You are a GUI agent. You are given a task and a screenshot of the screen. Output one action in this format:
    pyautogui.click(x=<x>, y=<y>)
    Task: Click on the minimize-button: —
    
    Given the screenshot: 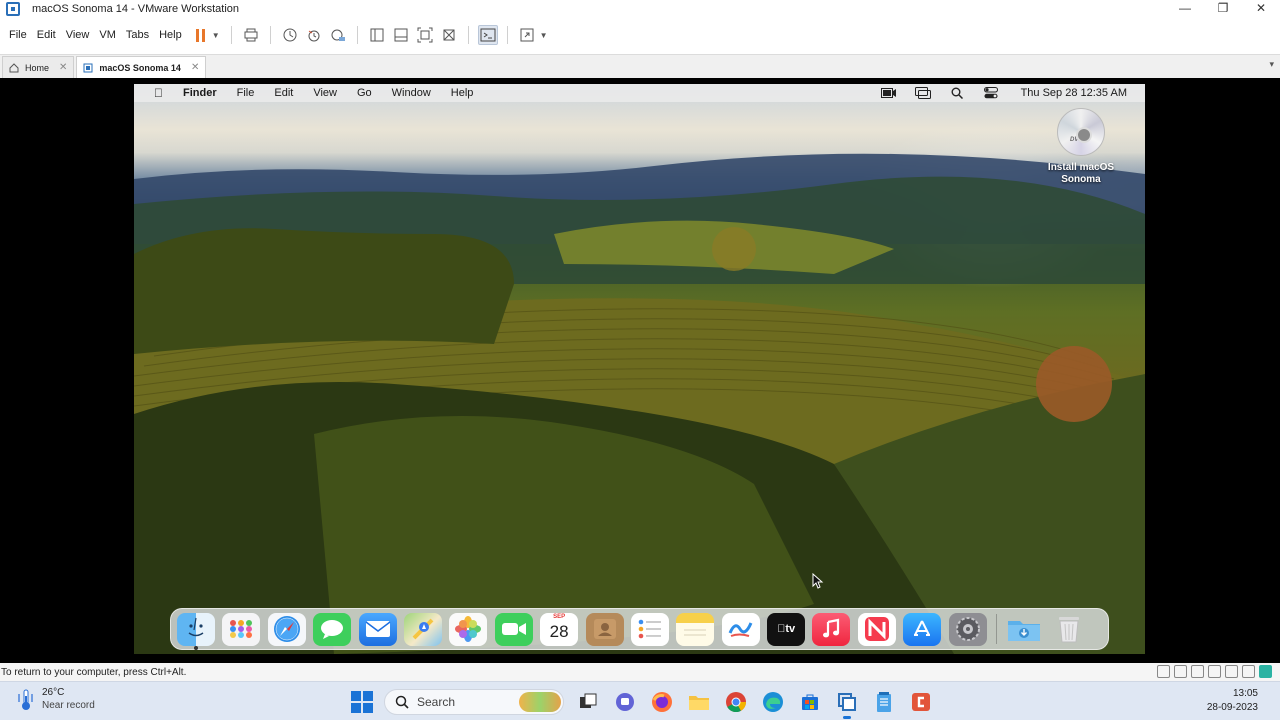 What is the action you would take?
    pyautogui.click(x=1185, y=9)
    